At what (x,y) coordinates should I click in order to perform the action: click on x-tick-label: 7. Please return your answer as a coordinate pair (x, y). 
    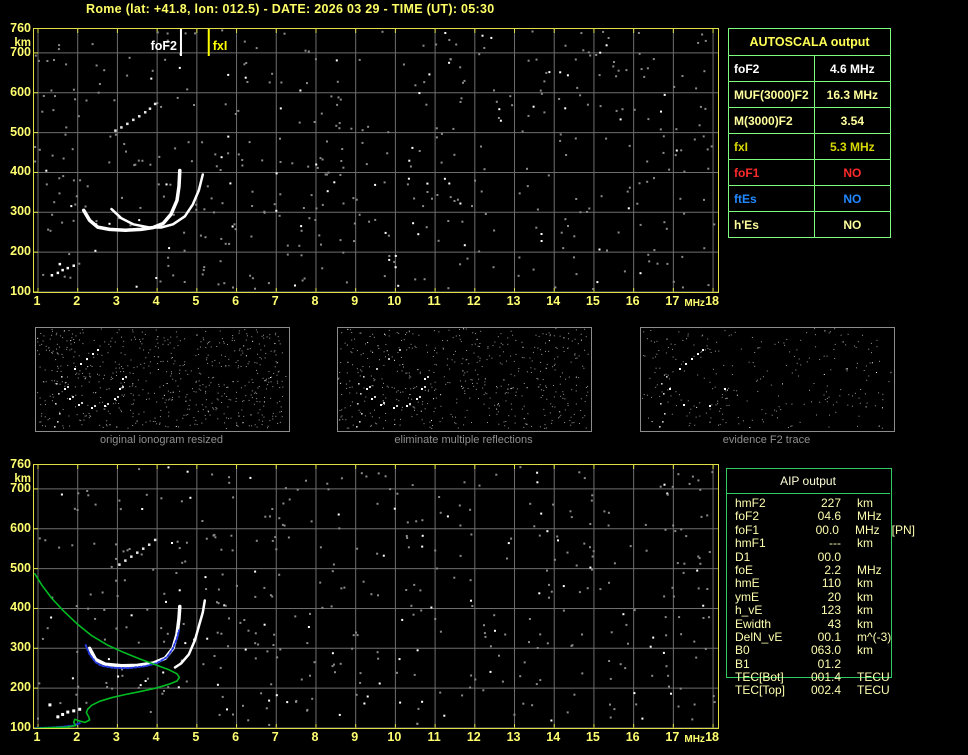
    Looking at the image, I should click on (275, 737).